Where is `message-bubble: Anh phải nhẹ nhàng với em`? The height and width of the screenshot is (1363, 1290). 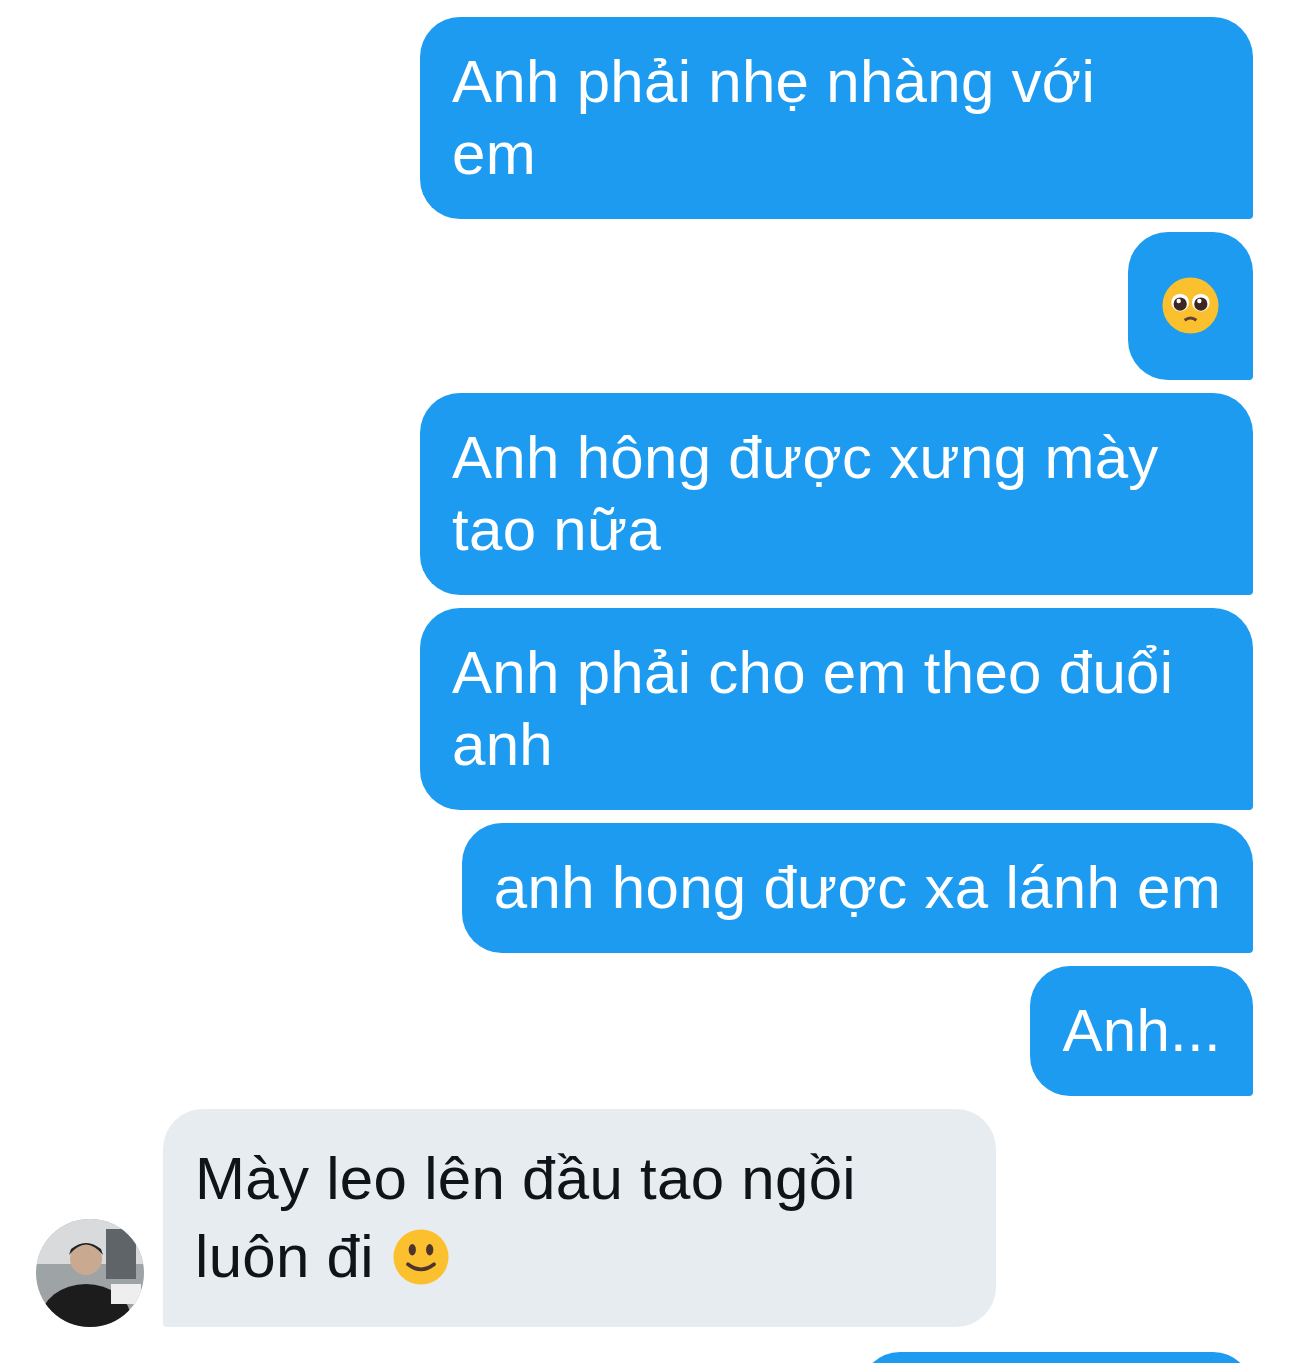 message-bubble: Anh phải nhẹ nhàng với em is located at coordinates (836, 118).